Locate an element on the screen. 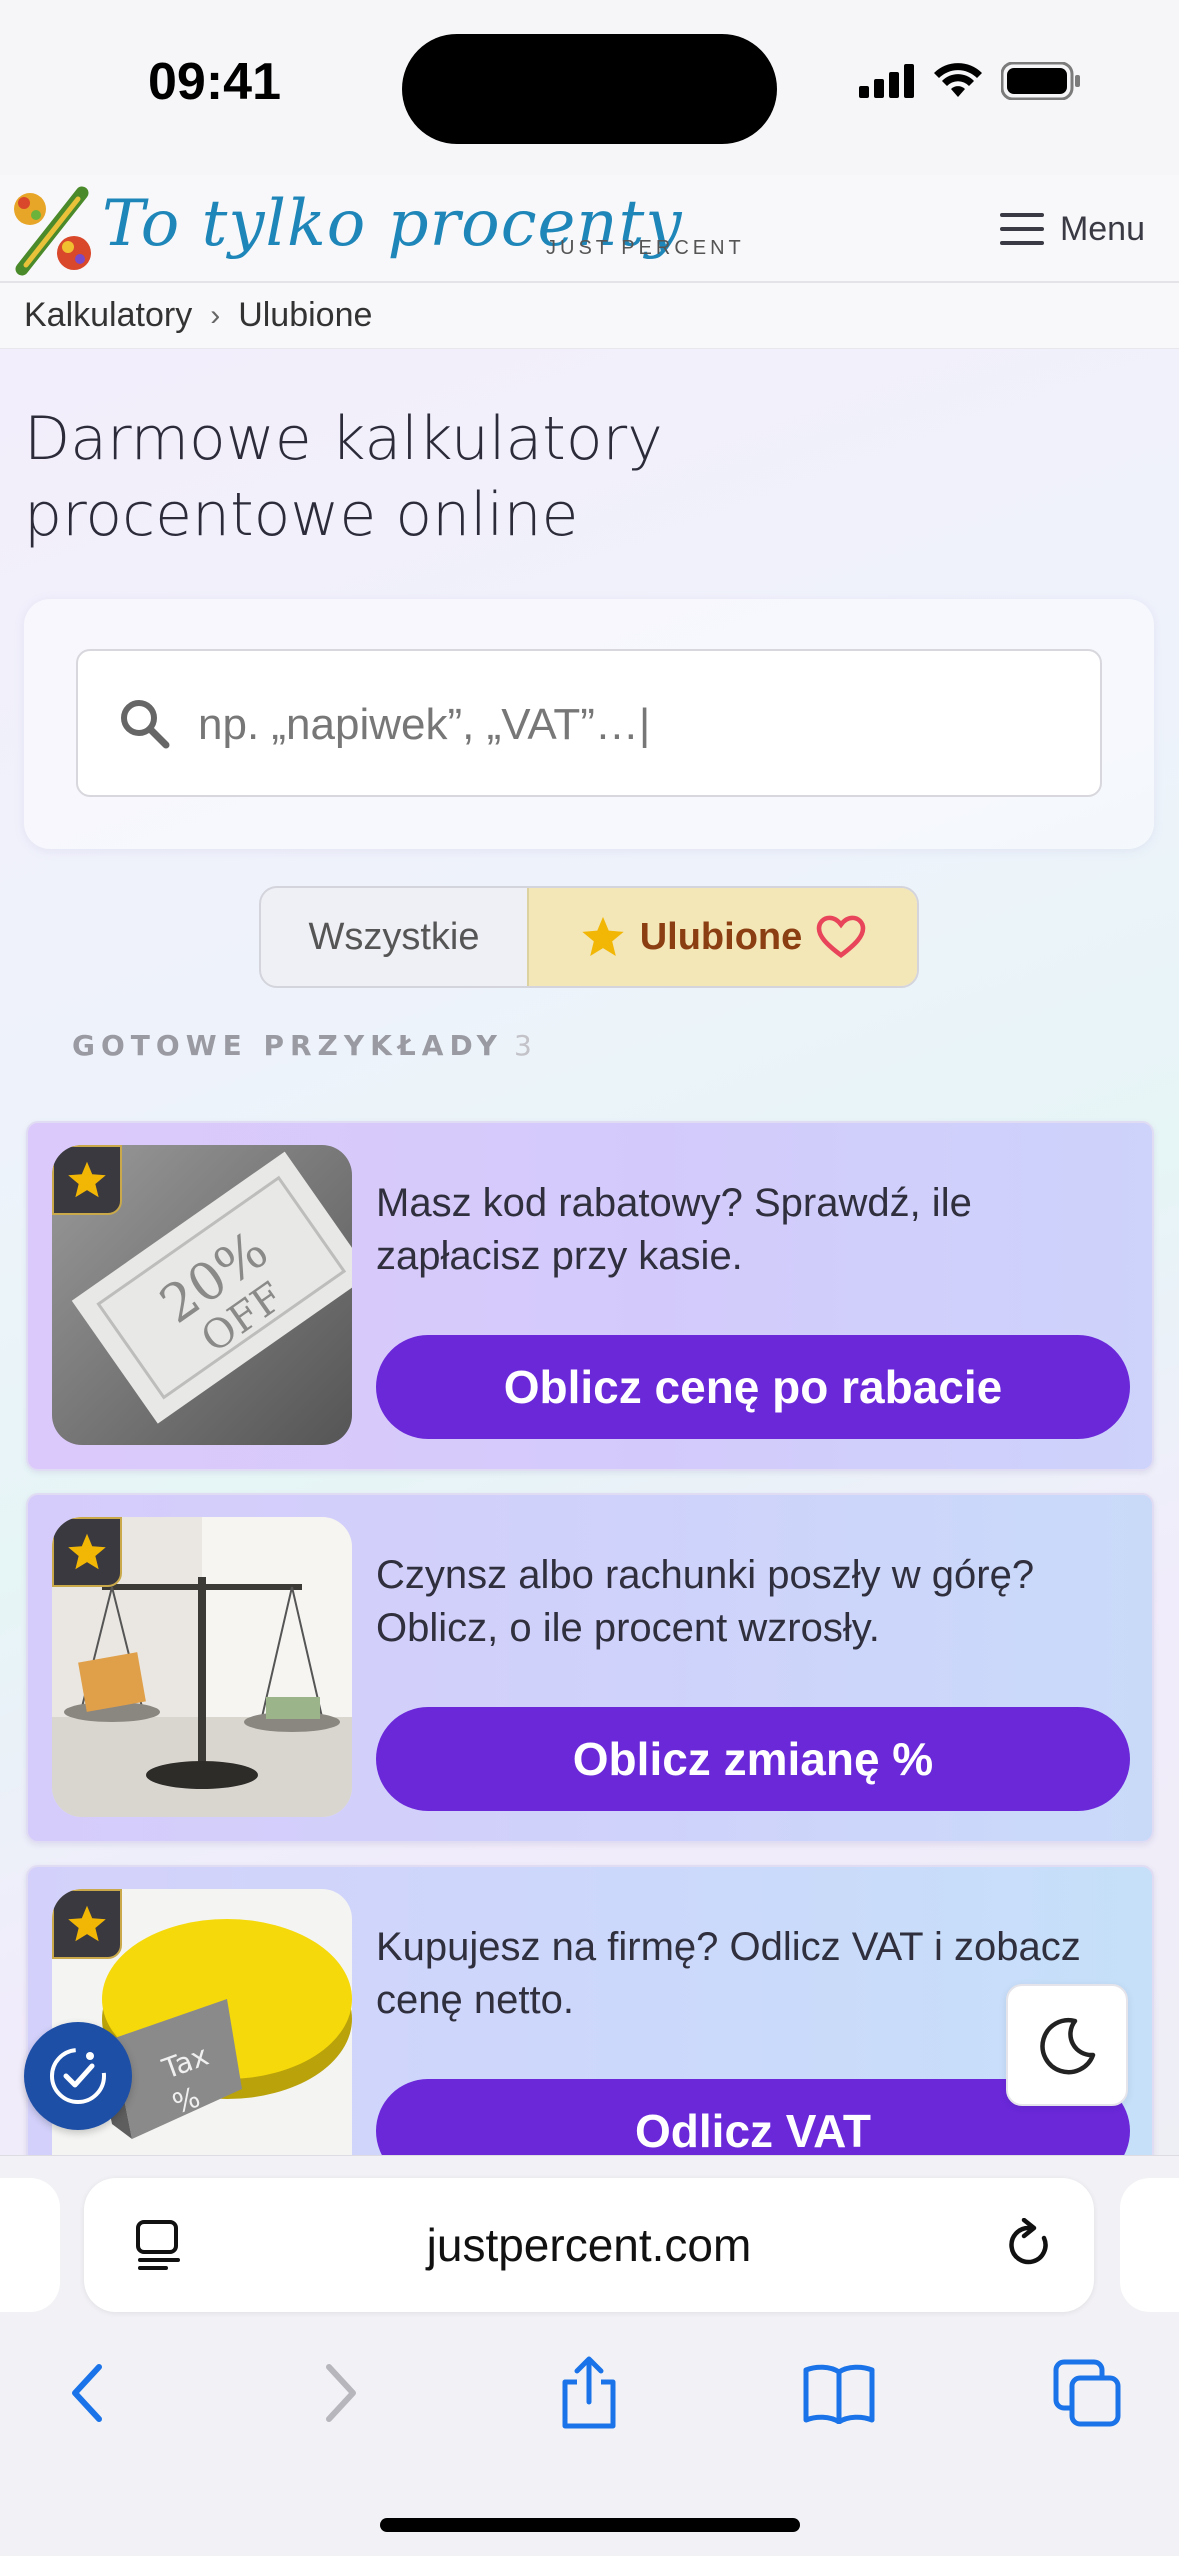 Image resolution: width=1179 pixels, height=2556 pixels. breadcrumb-item-ulubione: Ulubione is located at coordinates (305, 315).